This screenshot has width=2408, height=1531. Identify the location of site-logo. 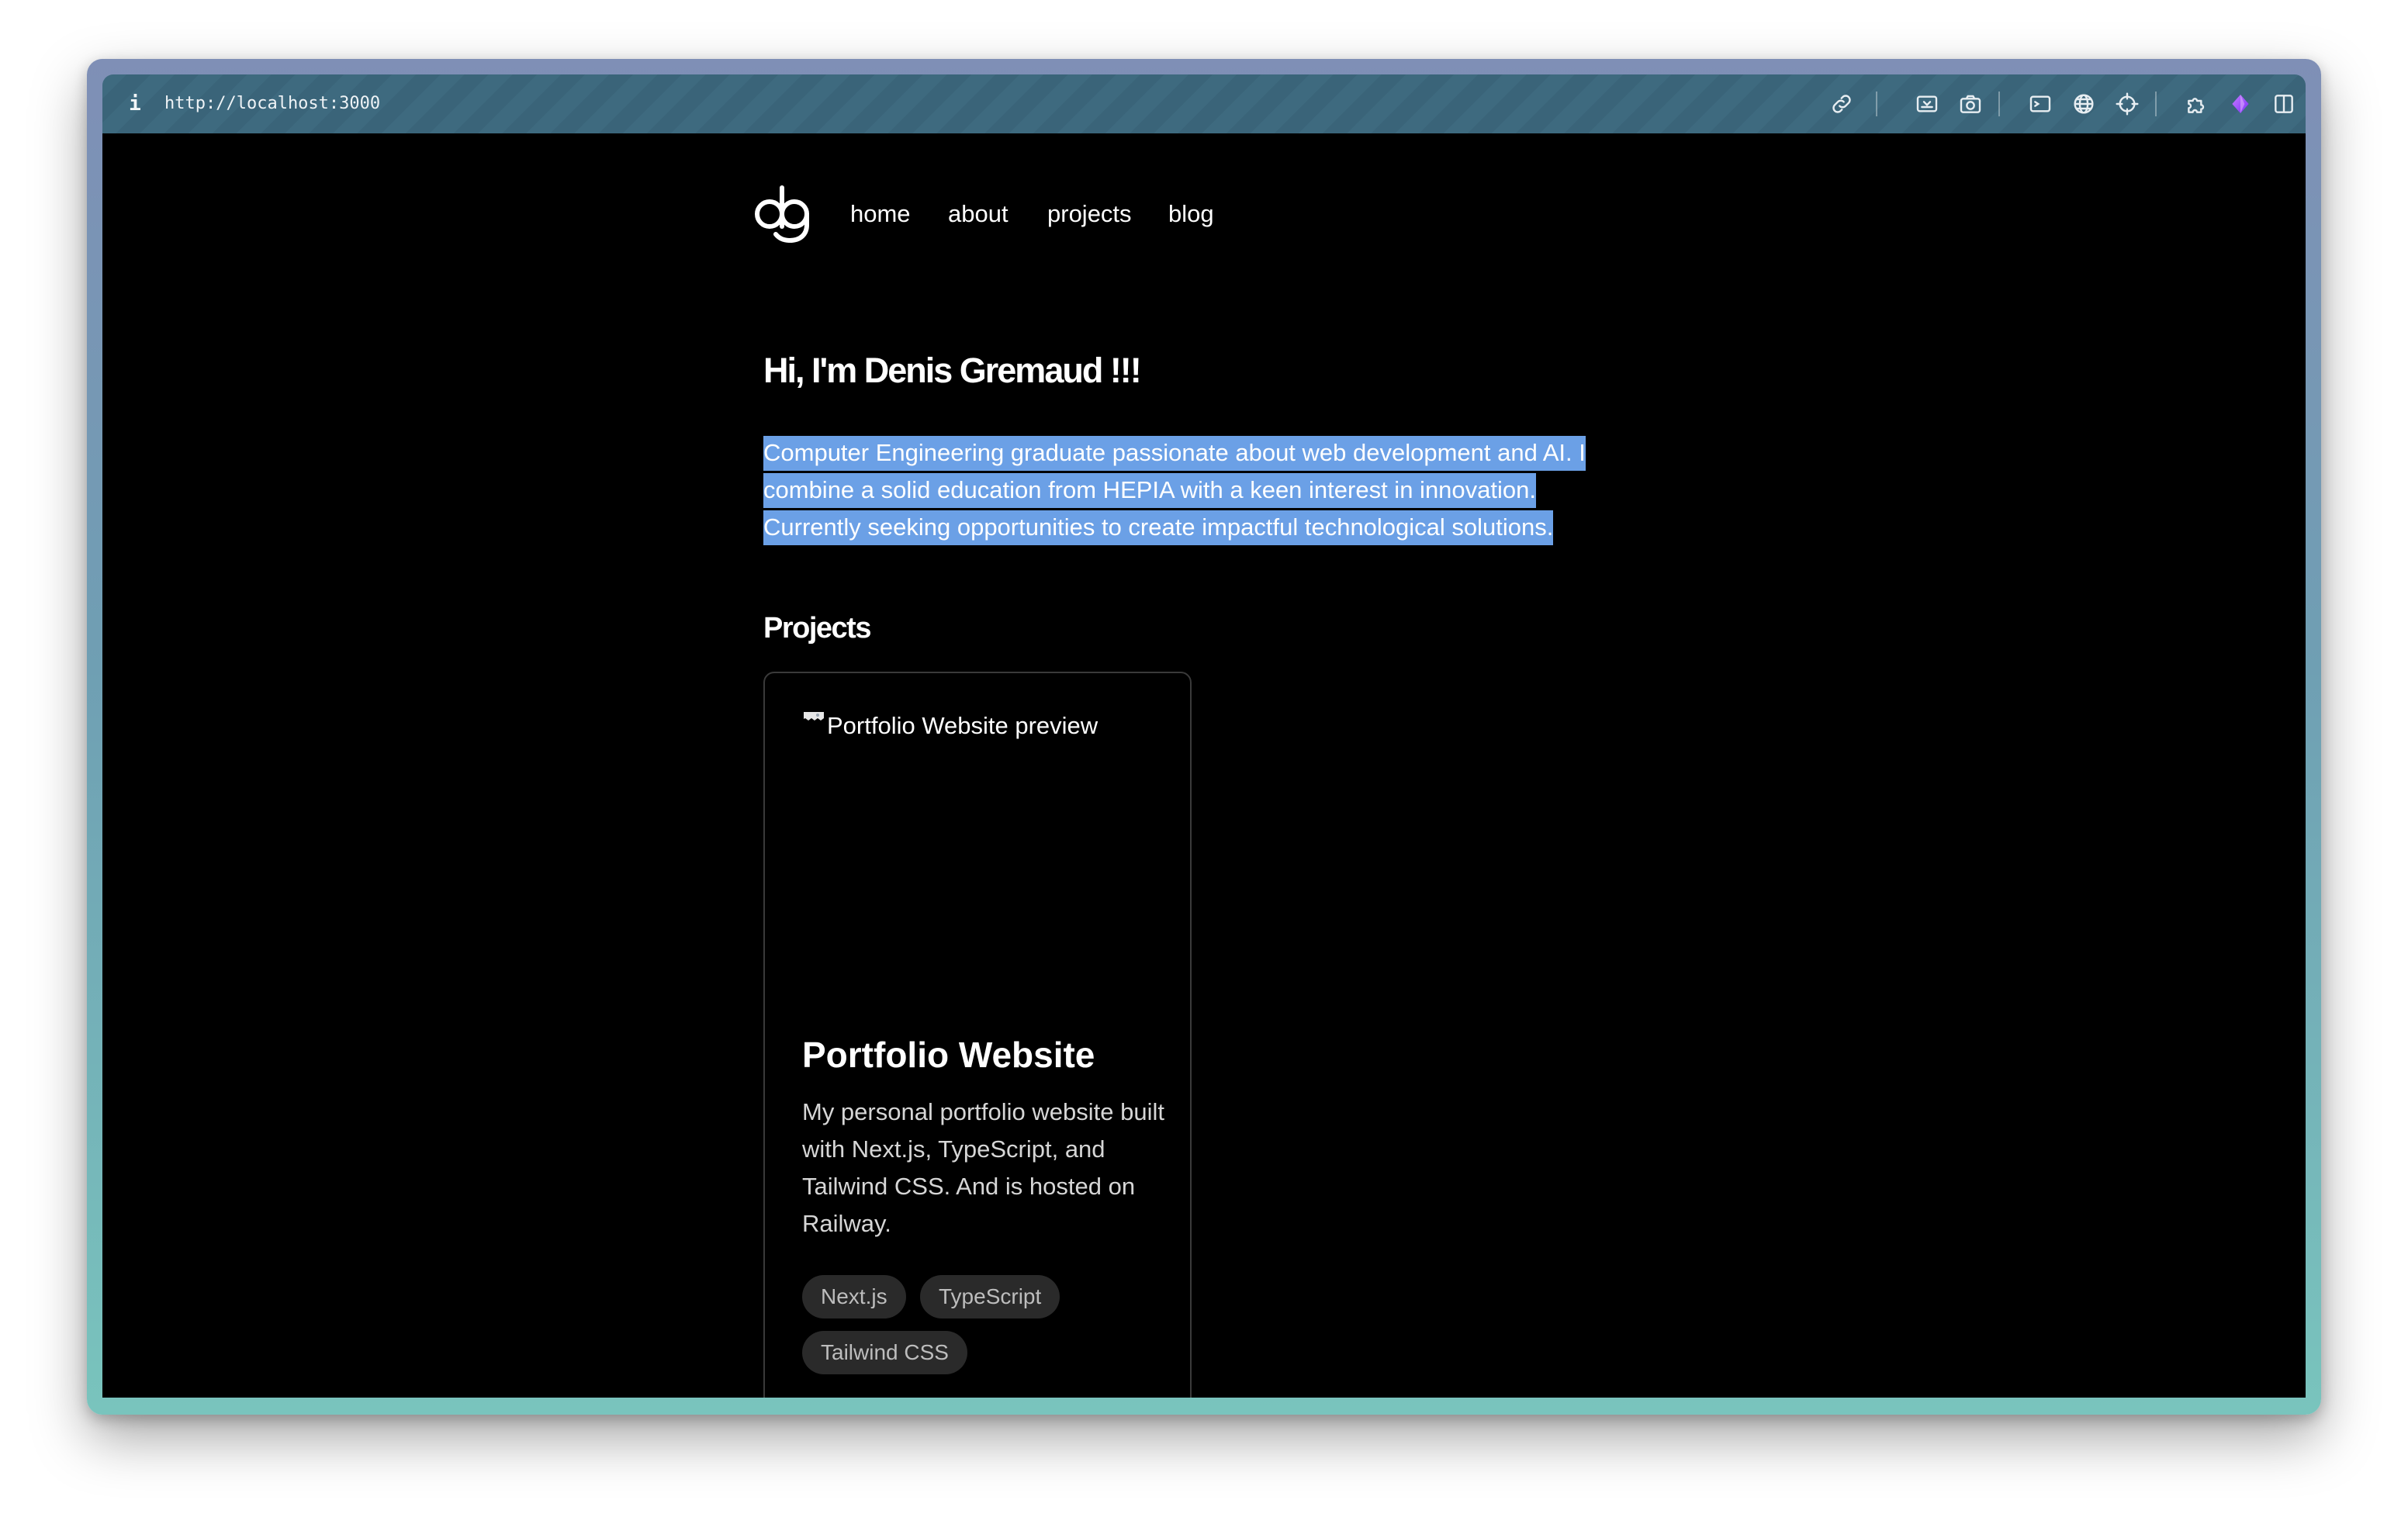
(785, 212).